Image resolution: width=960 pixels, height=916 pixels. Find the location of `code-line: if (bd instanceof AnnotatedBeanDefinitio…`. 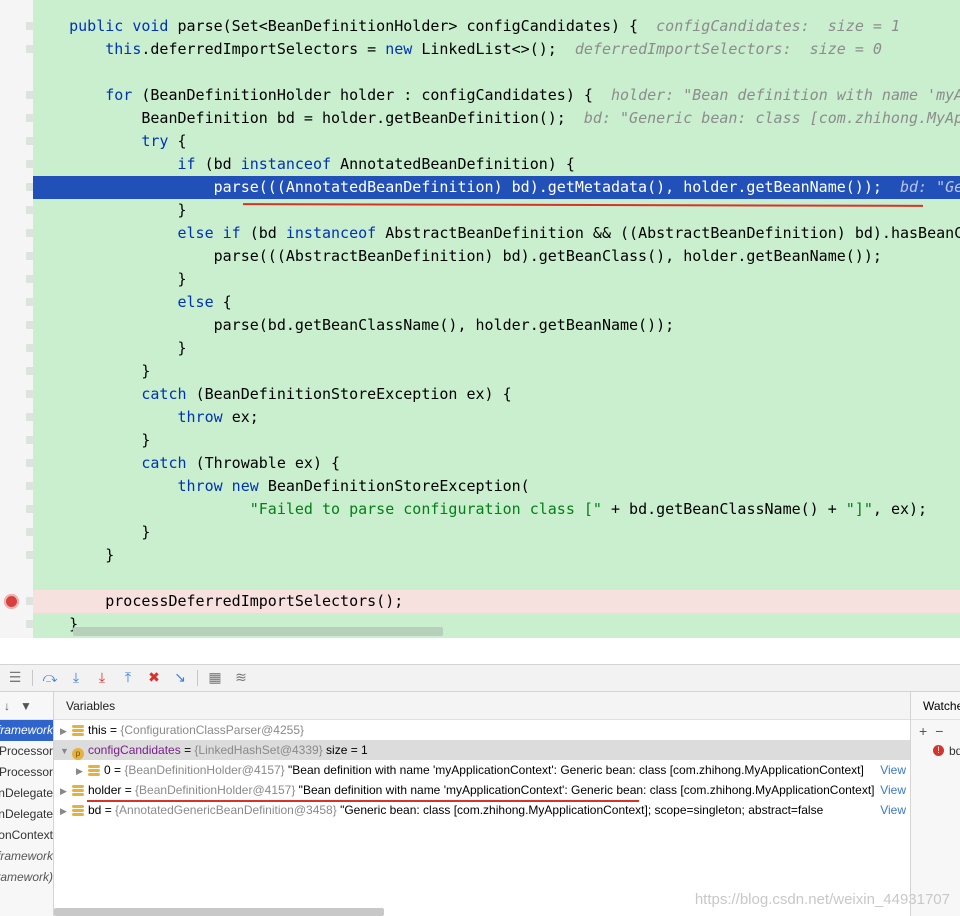

code-line: if (bd instanceof AnnotatedBeanDefinitio… is located at coordinates (496, 164).